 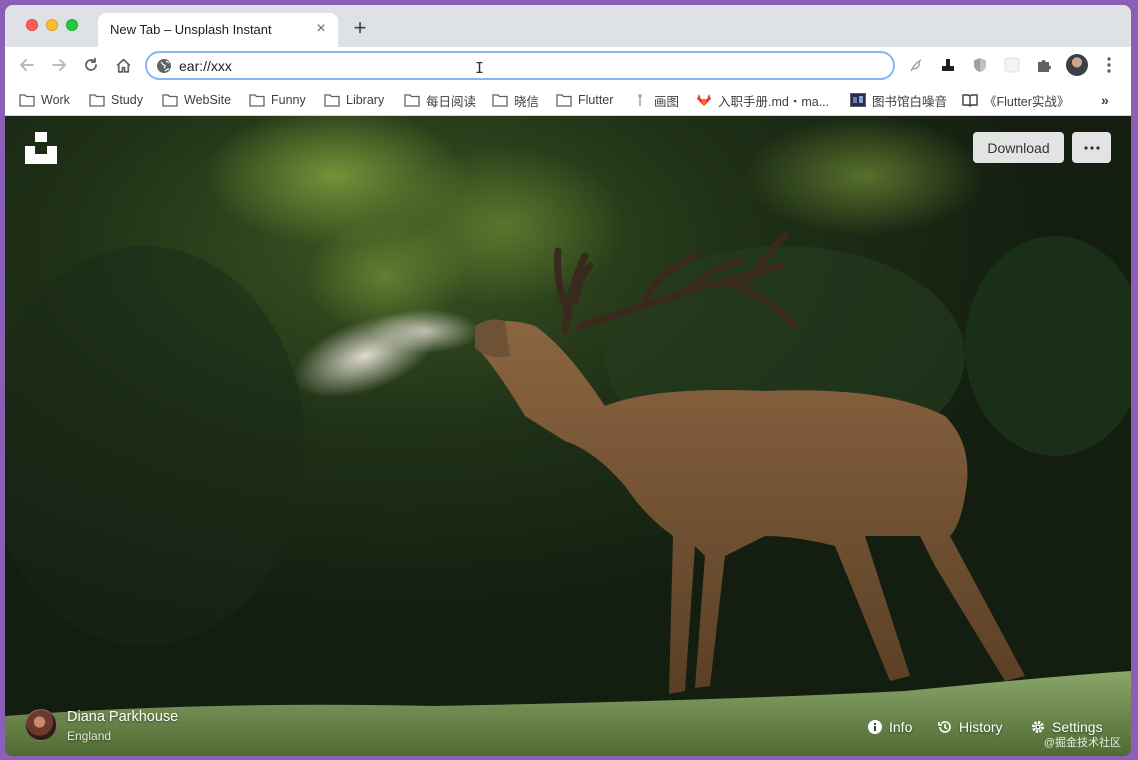 I want to click on bookmark-label: WebSite, so click(x=208, y=100).